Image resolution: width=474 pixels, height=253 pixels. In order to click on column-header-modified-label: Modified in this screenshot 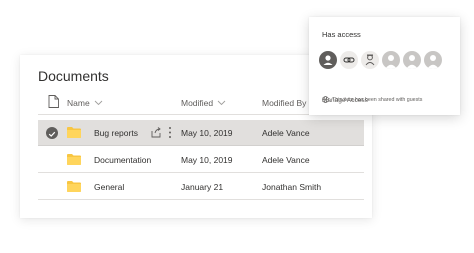, I will do `click(197, 103)`.